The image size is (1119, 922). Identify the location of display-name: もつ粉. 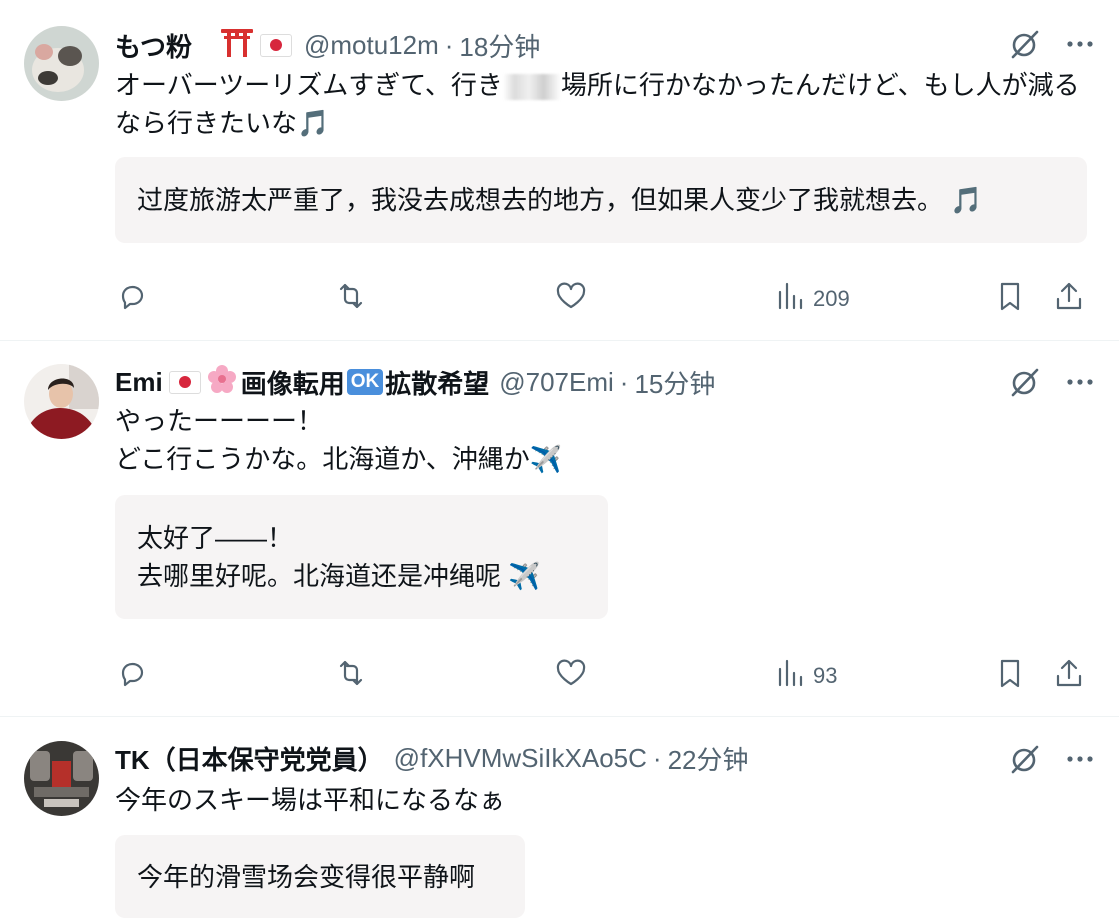
(153, 45).